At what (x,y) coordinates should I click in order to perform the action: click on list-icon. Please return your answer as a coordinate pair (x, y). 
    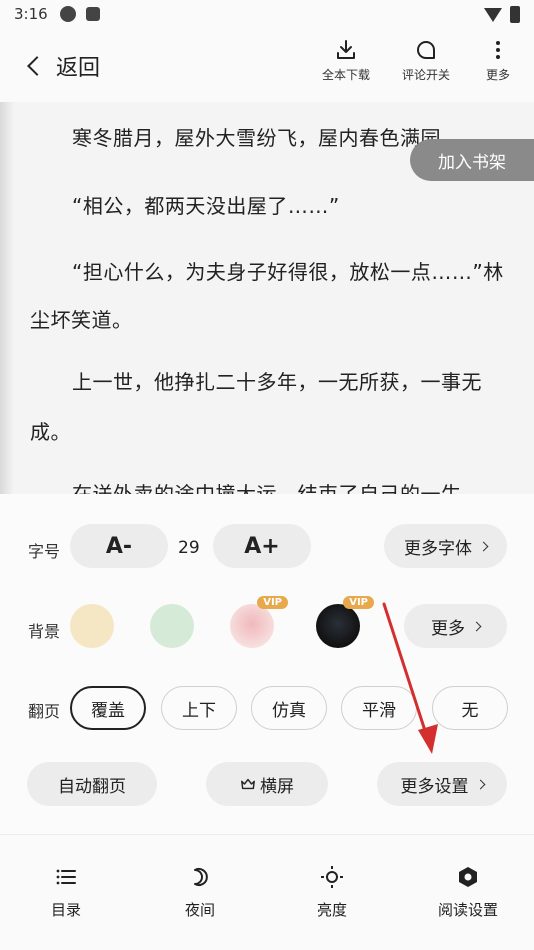
    Looking at the image, I should click on (66, 877).